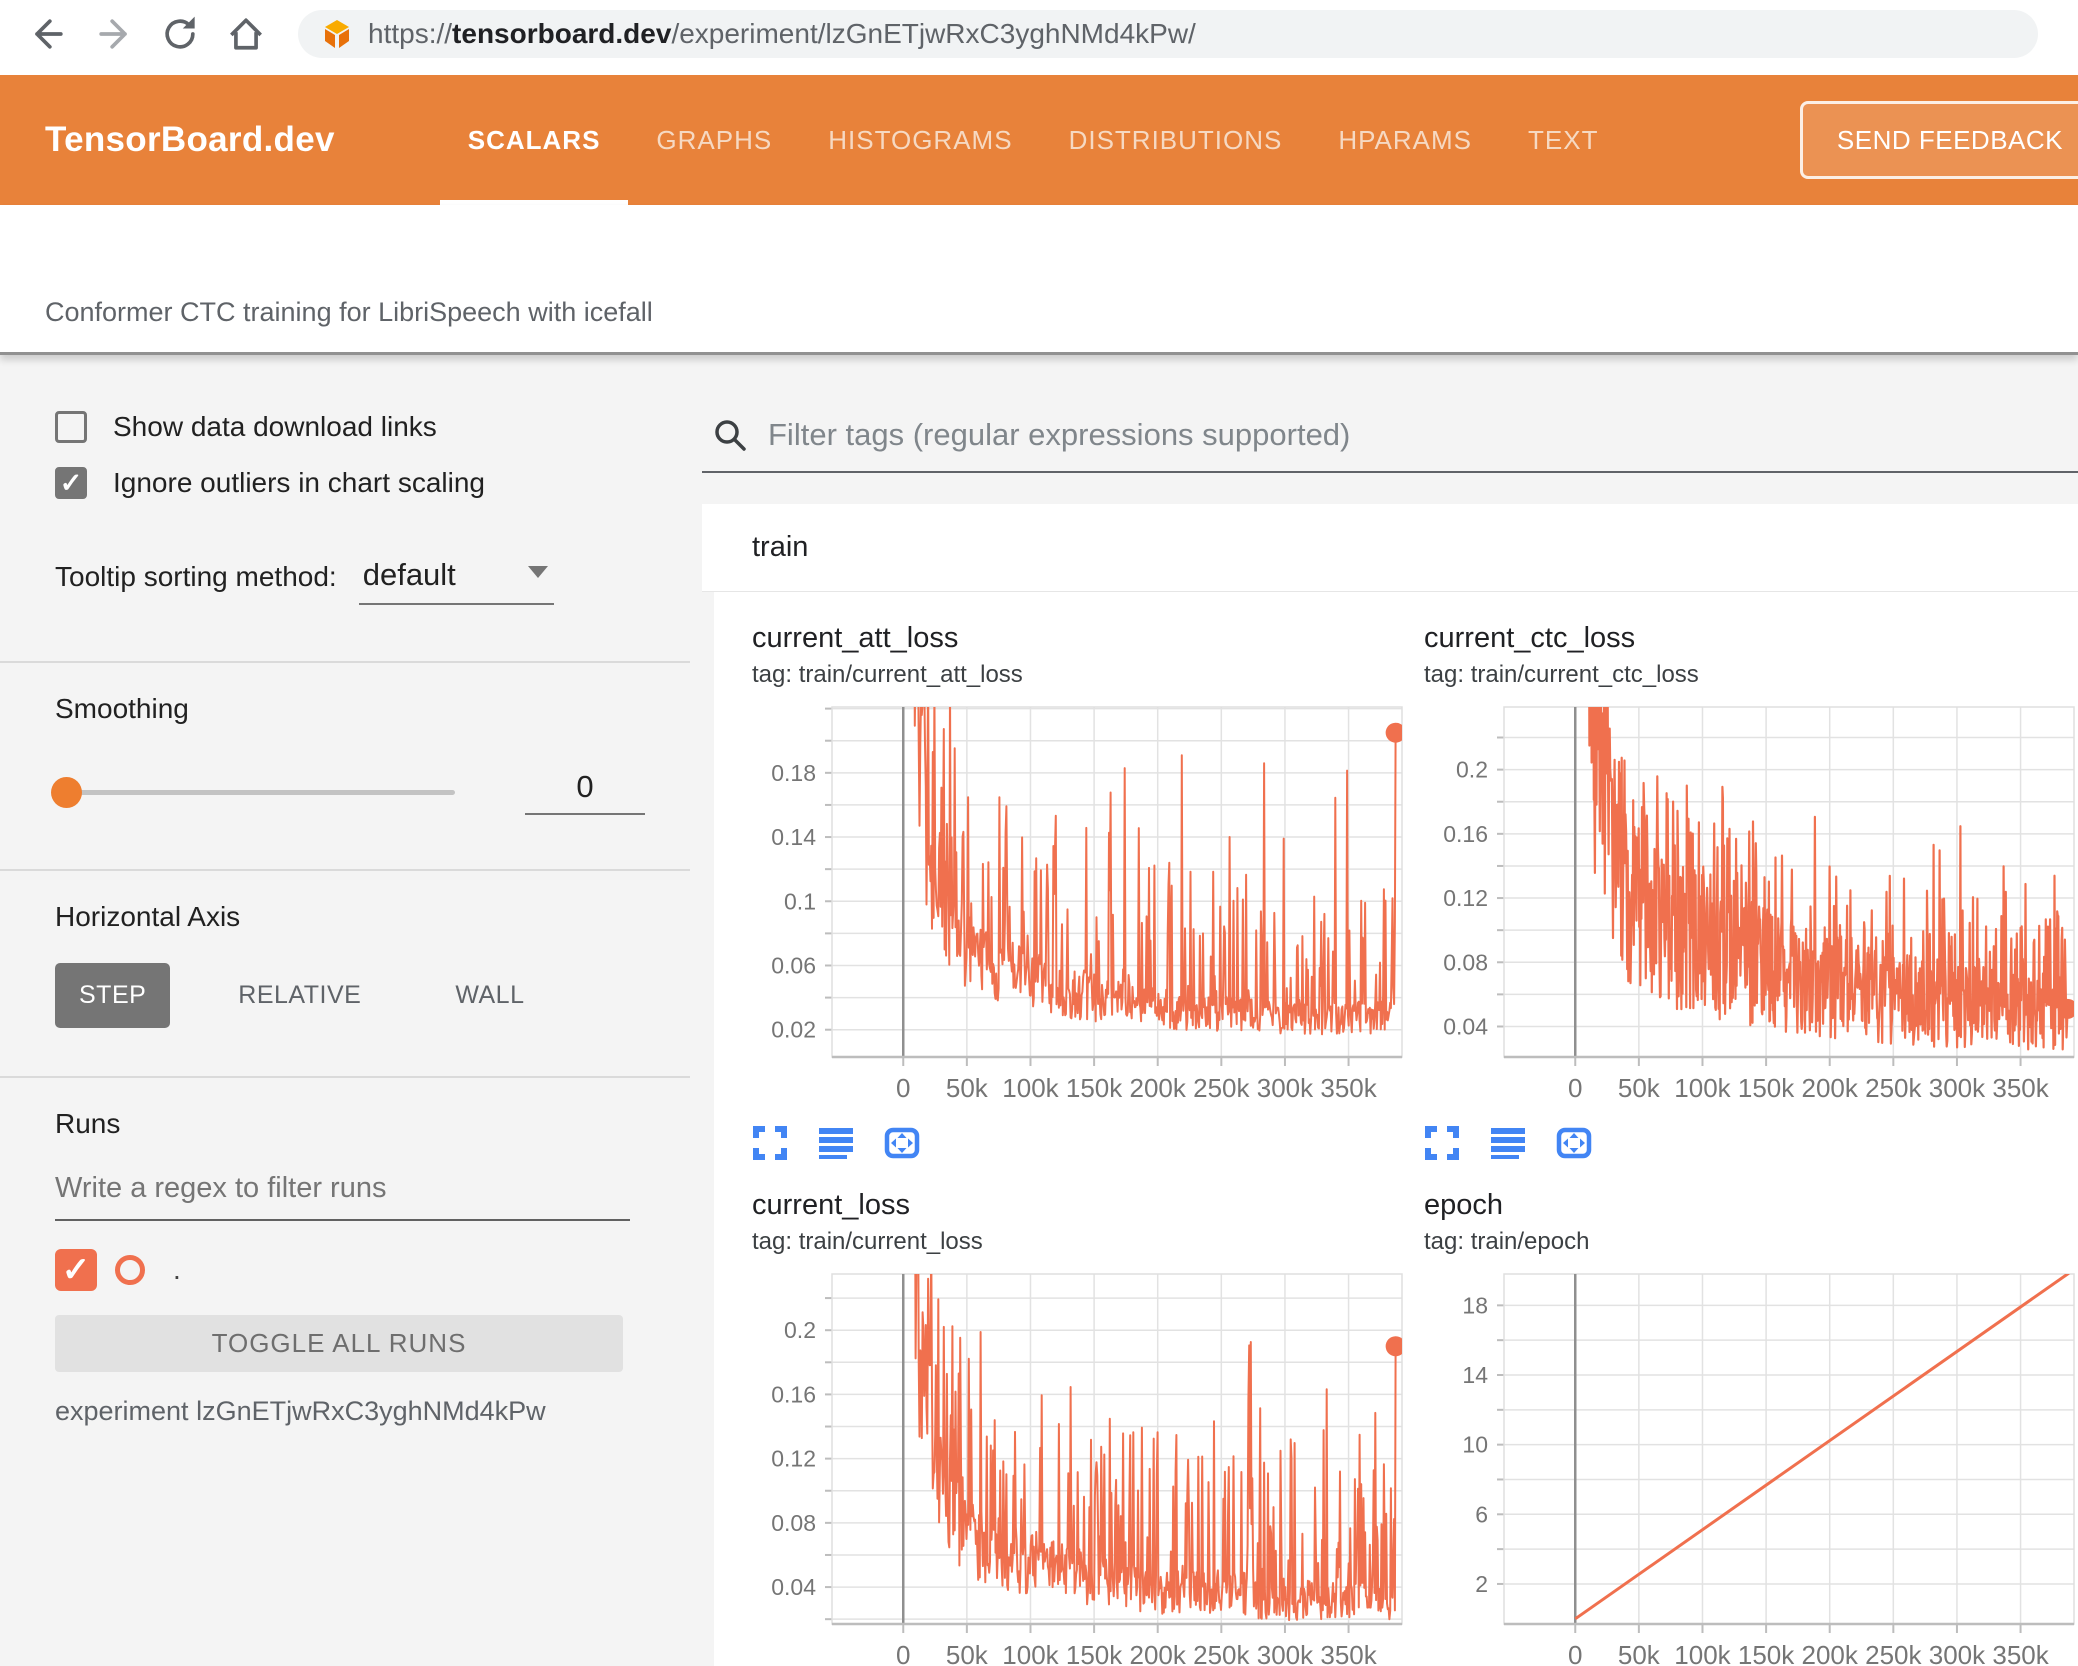 This screenshot has height=1666, width=2078. What do you see at coordinates (88, 1123) in the screenshot?
I see `runs-label: Runs` at bounding box center [88, 1123].